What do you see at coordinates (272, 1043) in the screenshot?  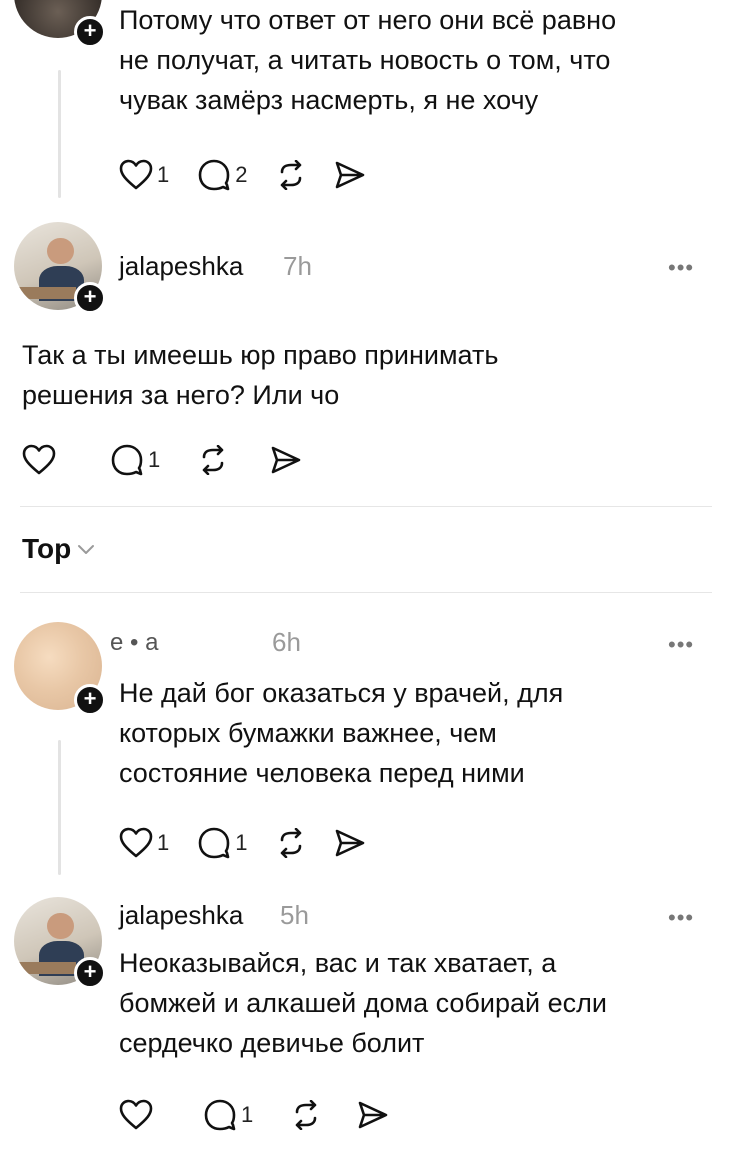 I see `comment-text-line: сердечко девичье болит` at bounding box center [272, 1043].